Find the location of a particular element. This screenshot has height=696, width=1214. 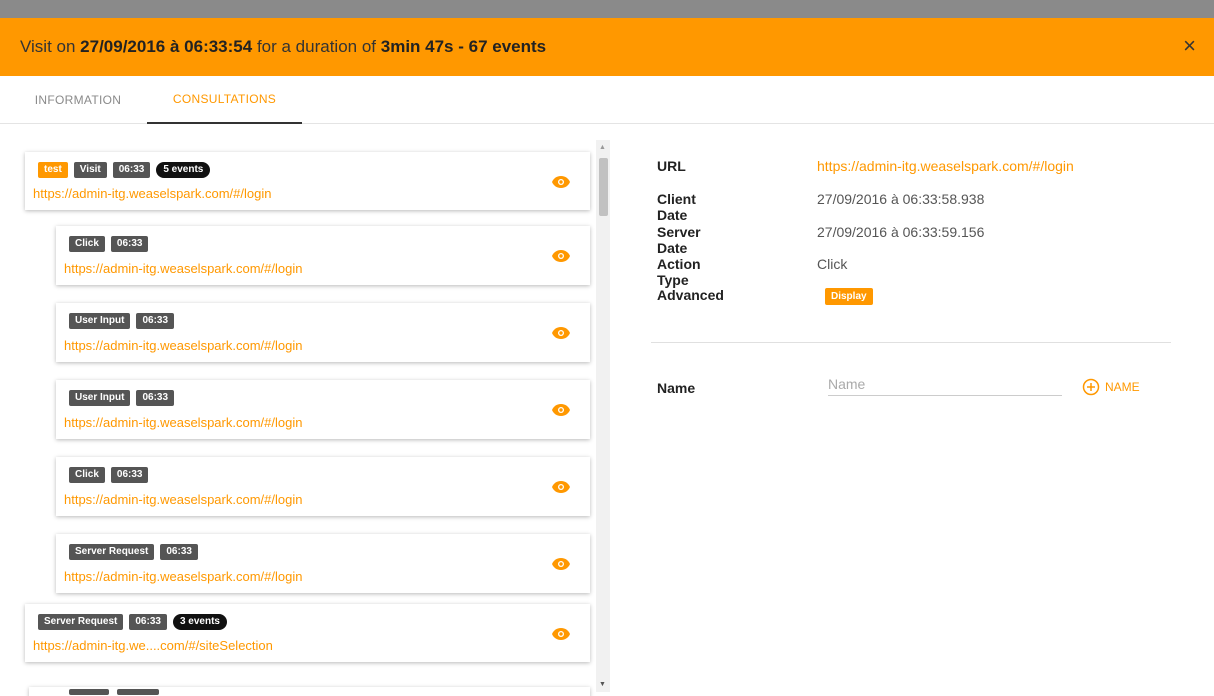

detail-label: Action Type is located at coordinates (679, 272).